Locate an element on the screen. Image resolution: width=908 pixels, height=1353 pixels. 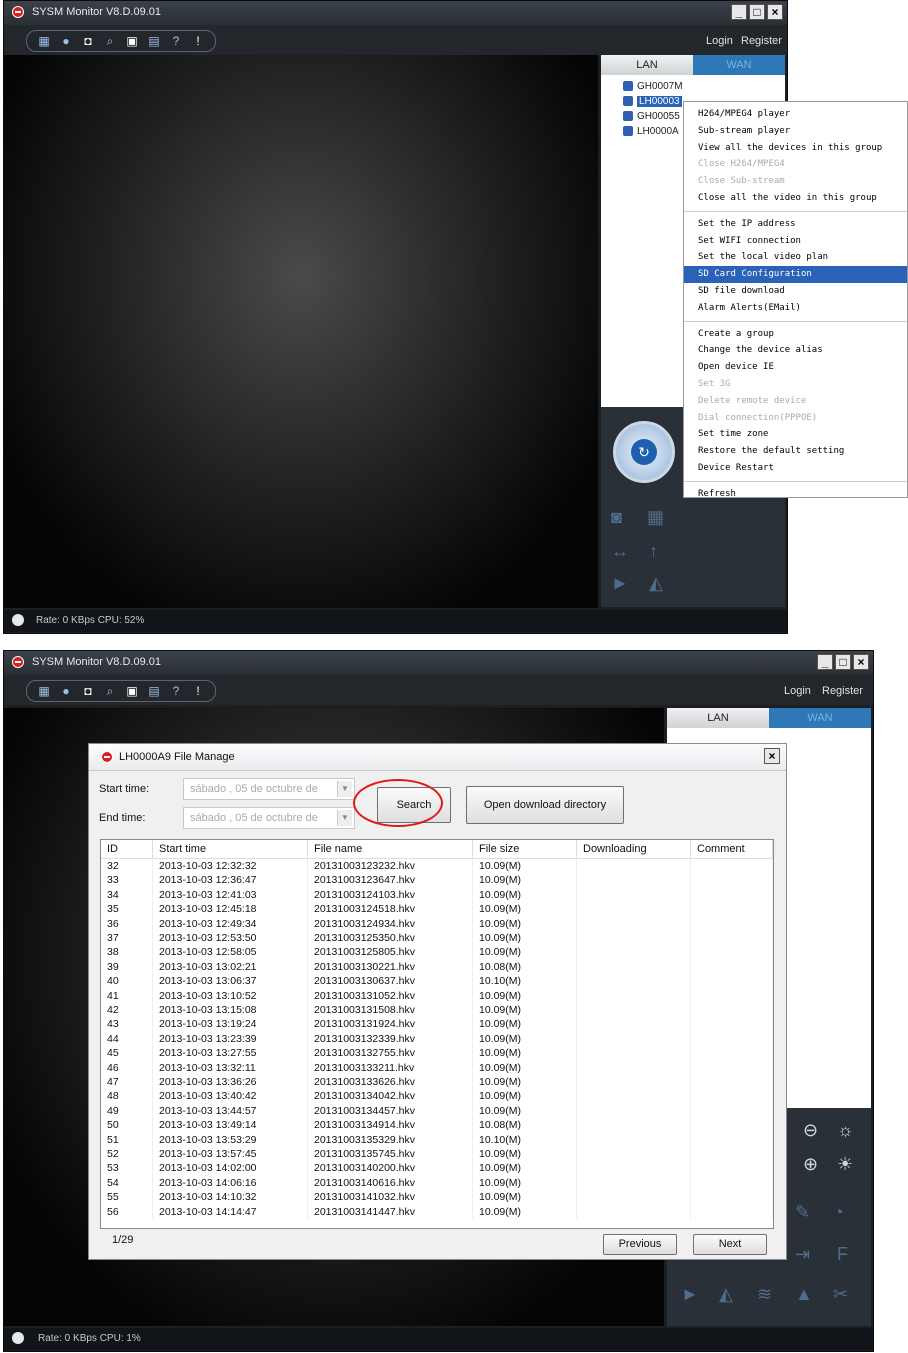
context-menu-item: Refresh is located at coordinates (795, 494).